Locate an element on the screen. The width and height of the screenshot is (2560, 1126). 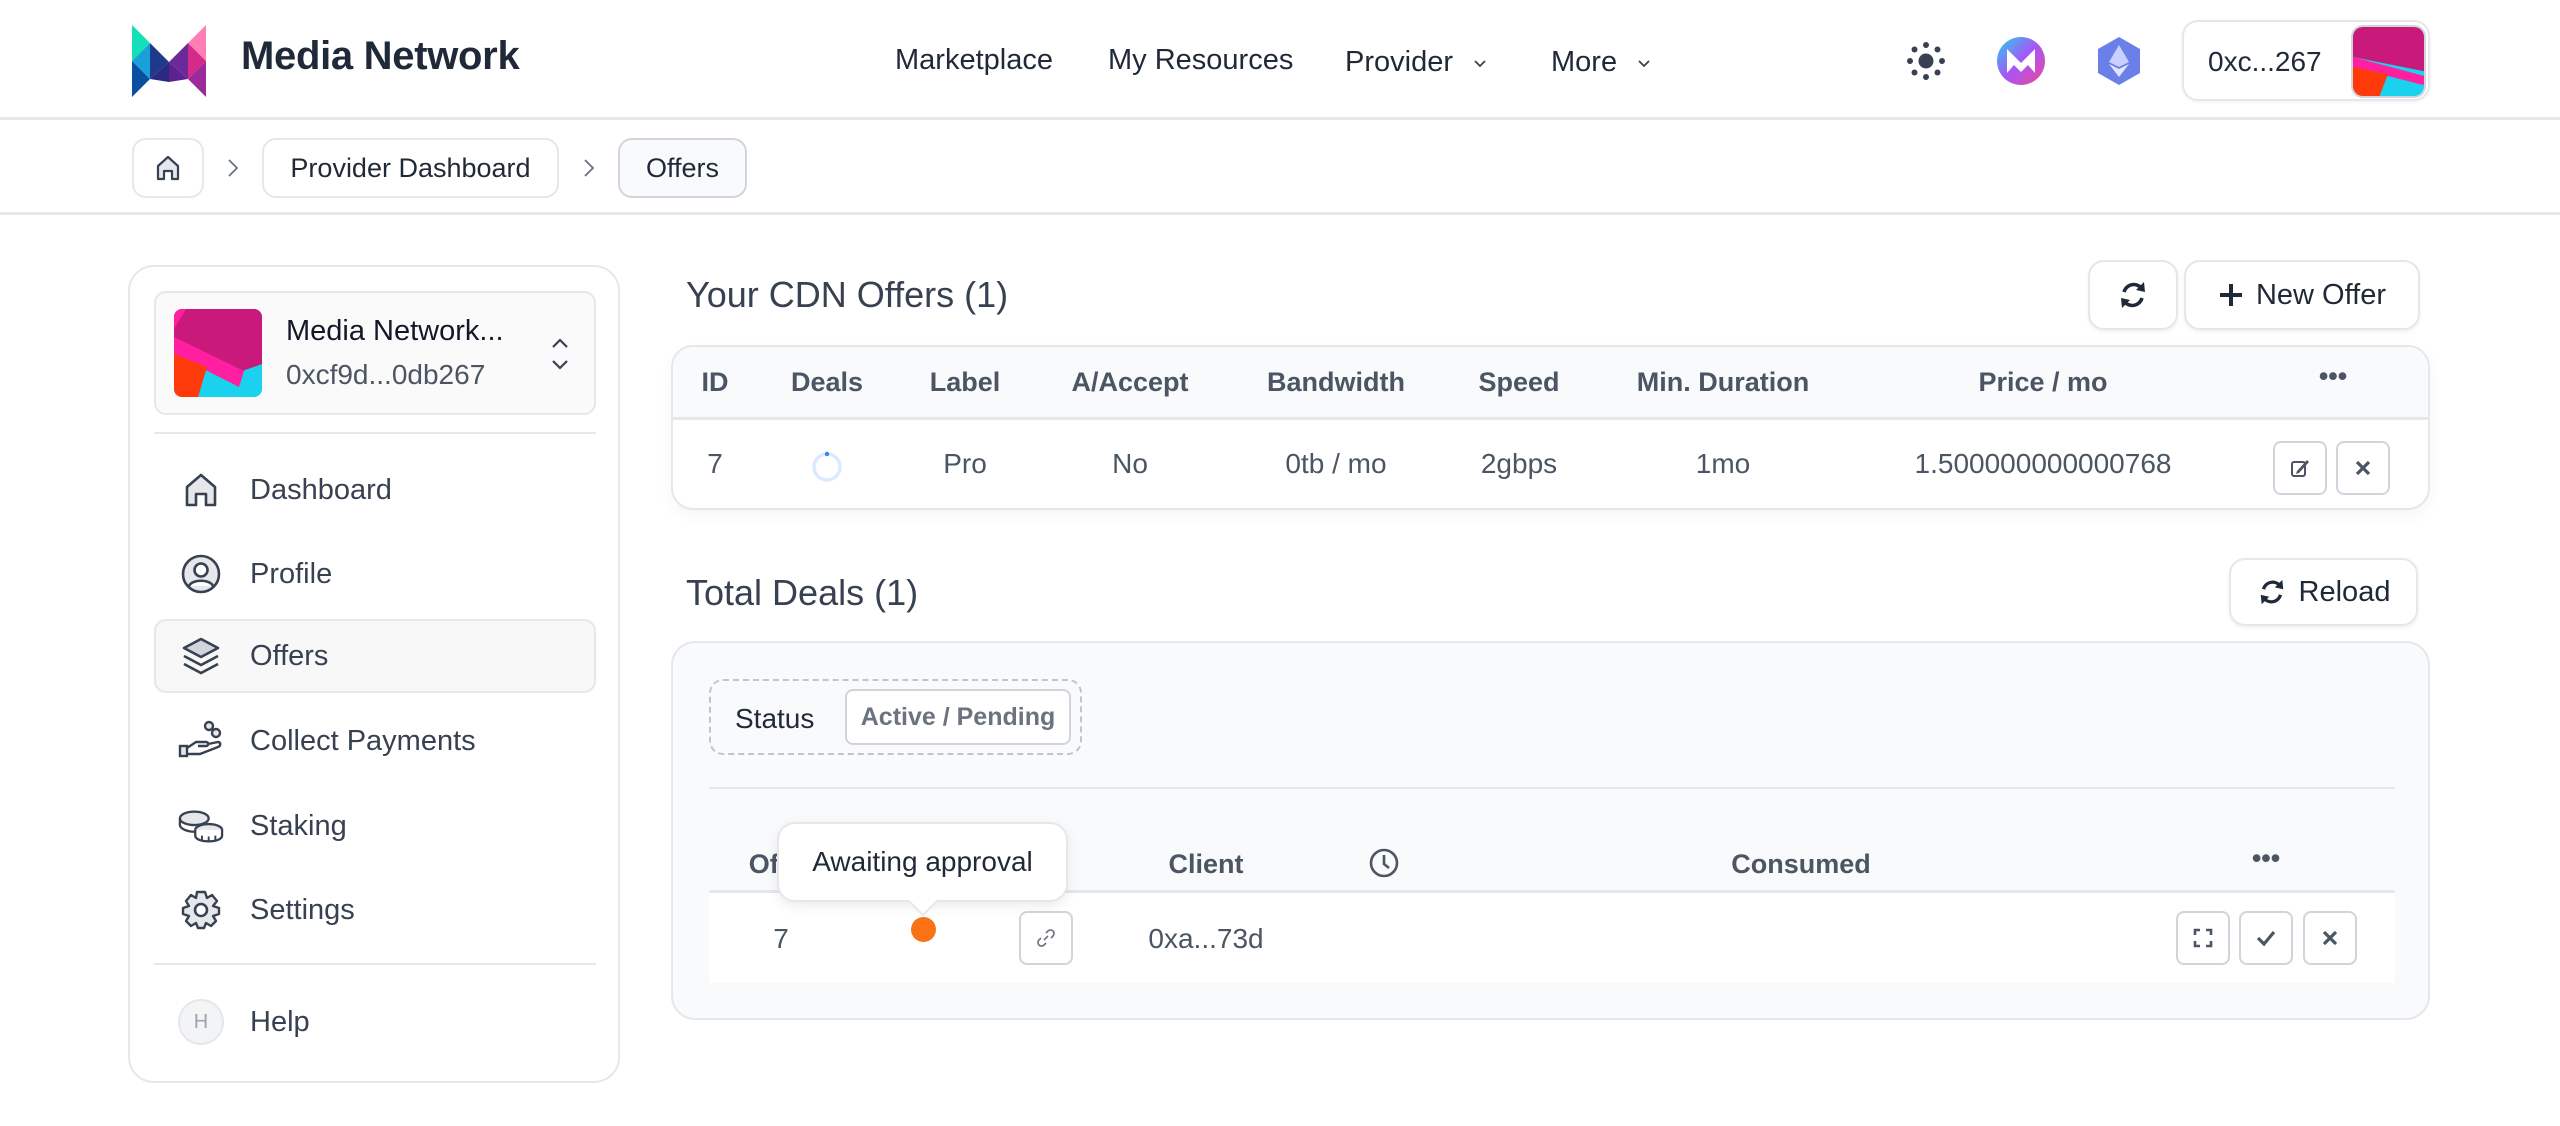
sidebar-item-dashboard: Dashboard is located at coordinates (375, 490).